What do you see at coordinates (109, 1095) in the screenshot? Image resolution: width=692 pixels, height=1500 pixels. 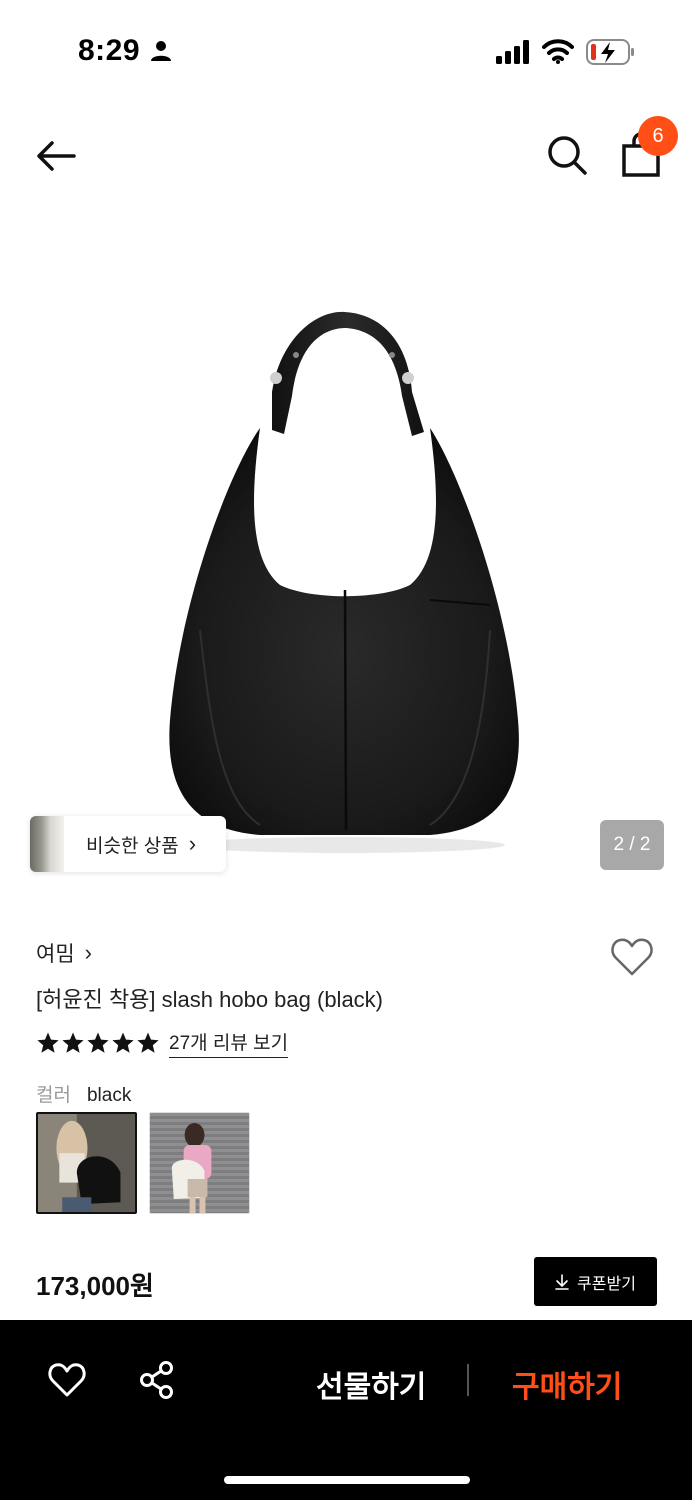 I see `color-value: black` at bounding box center [109, 1095].